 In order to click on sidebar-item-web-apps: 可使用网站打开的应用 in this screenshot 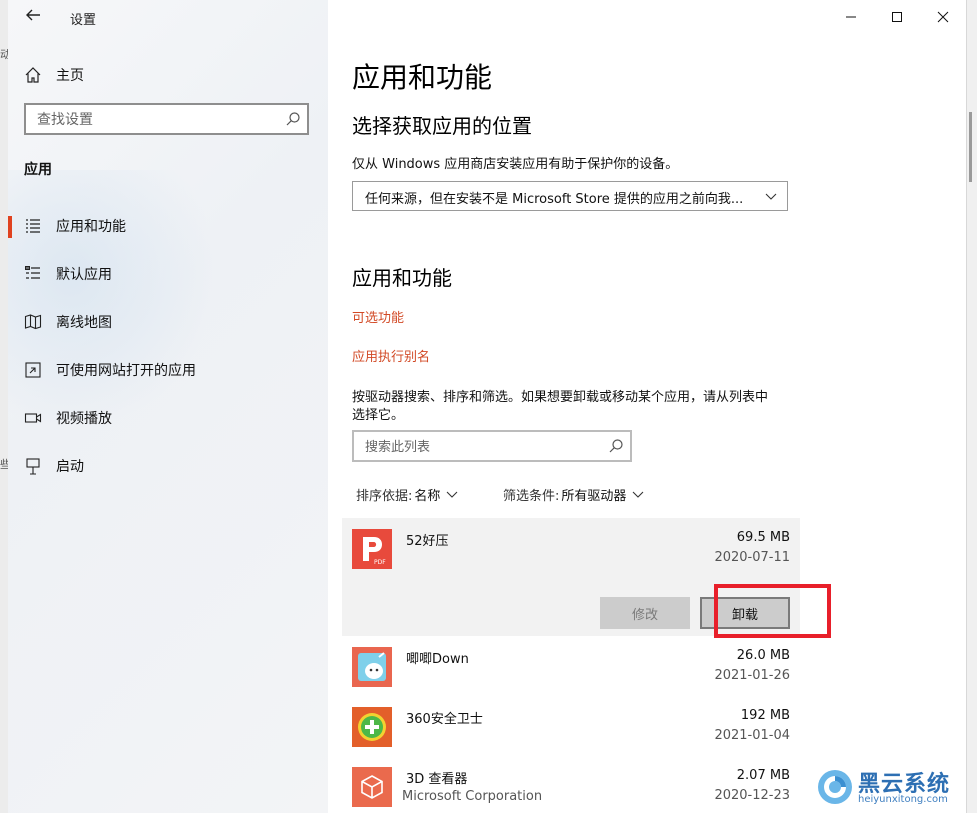, I will do `click(168, 370)`.